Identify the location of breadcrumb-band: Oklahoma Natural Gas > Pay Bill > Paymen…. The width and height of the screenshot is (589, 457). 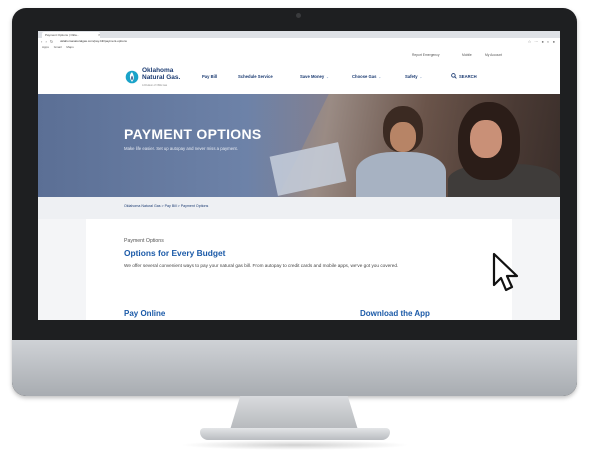
(299, 208).